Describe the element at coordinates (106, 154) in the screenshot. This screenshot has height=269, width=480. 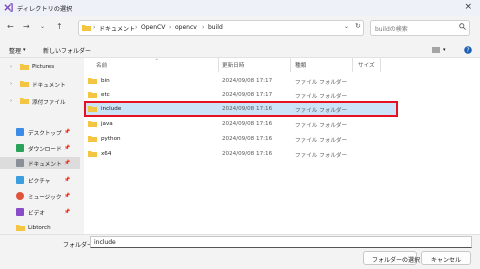
I see `file-name: x64` at that location.